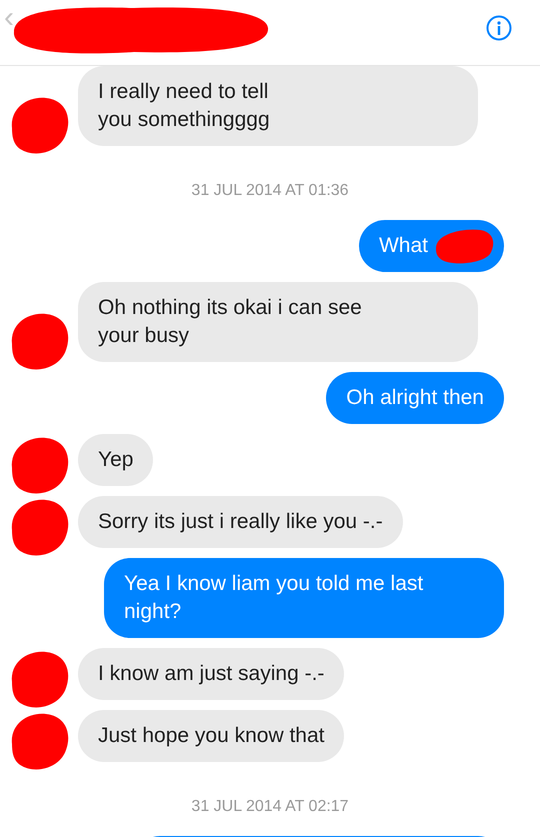 This screenshot has height=837, width=540. Describe the element at coordinates (116, 460) in the screenshot. I see `message-bubble: Yep` at that location.